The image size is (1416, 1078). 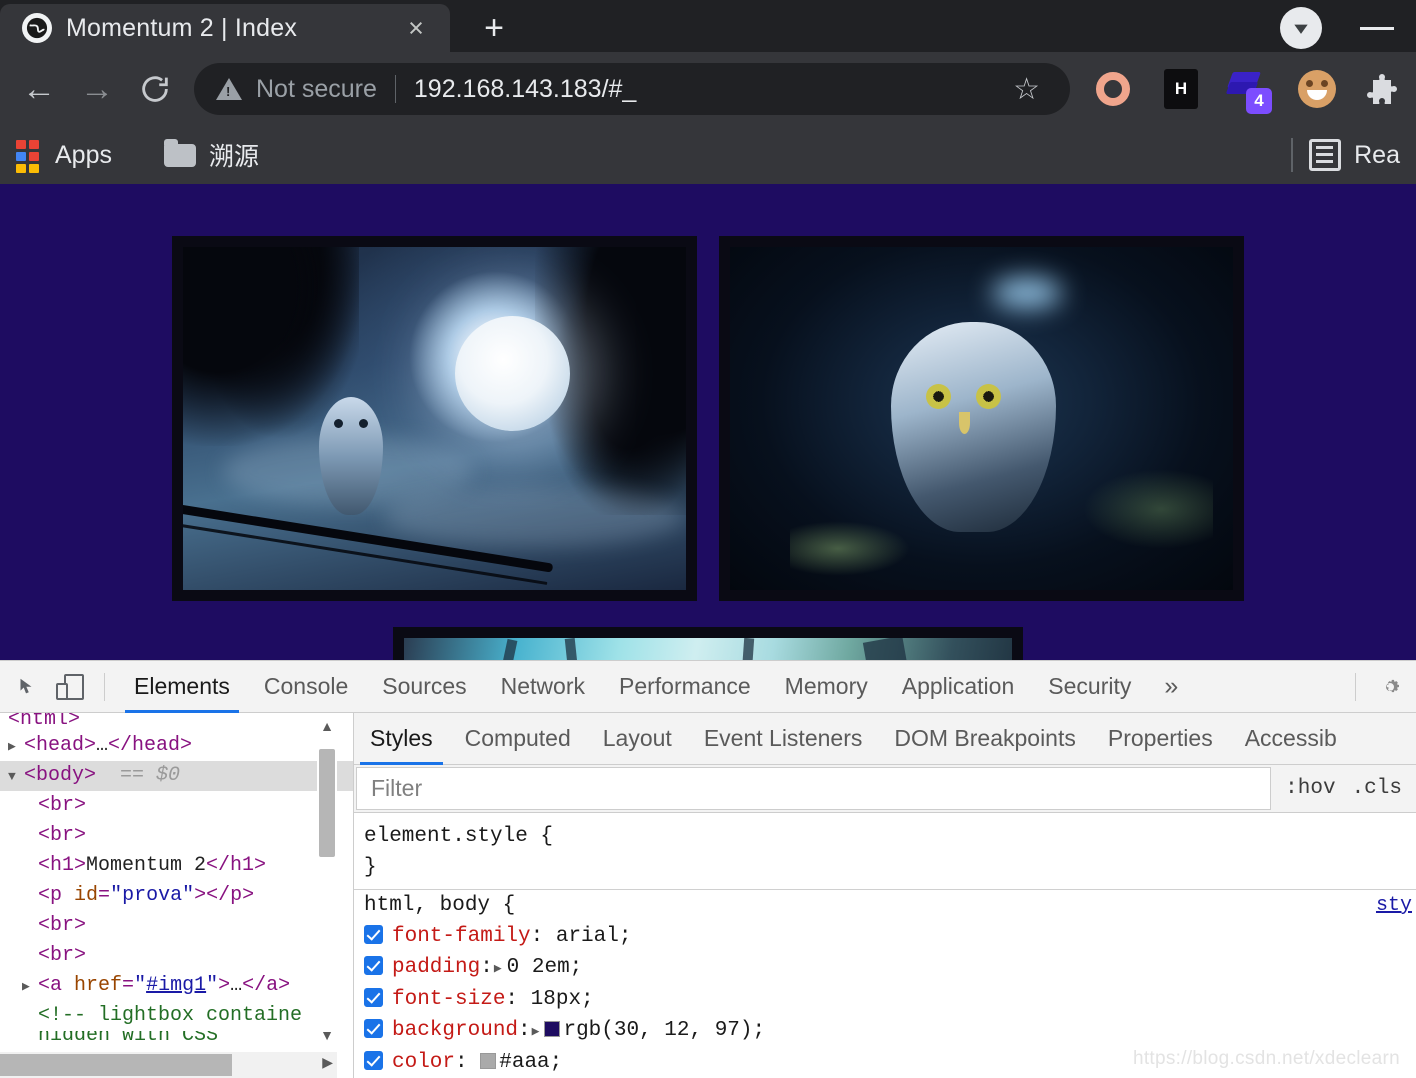 I want to click on declaration-property: padding, so click(x=436, y=967).